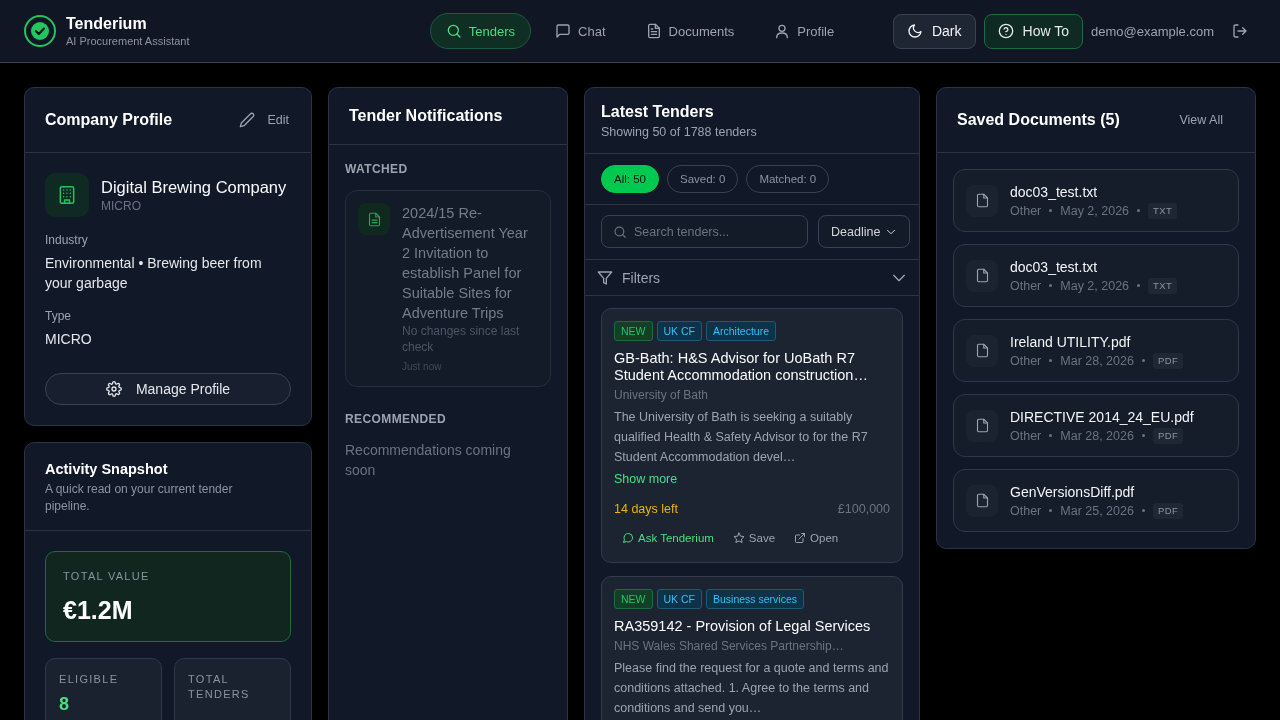  What do you see at coordinates (1152, 31) in the screenshot?
I see `user-email: demo@example.com` at bounding box center [1152, 31].